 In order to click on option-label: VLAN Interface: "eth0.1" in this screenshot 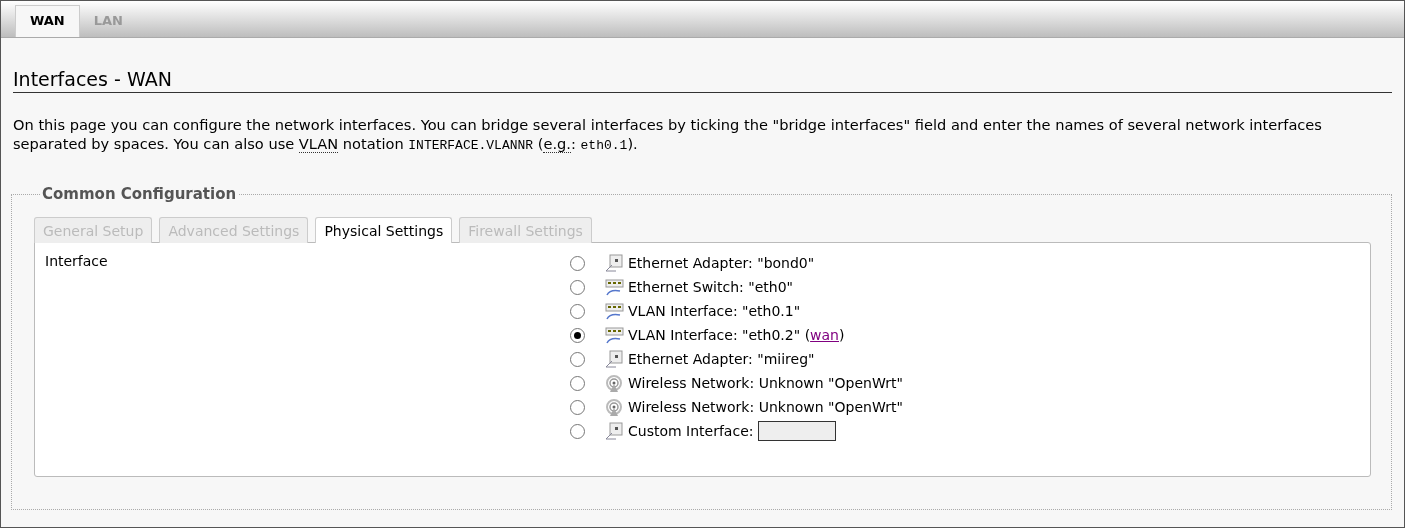, I will do `click(714, 311)`.